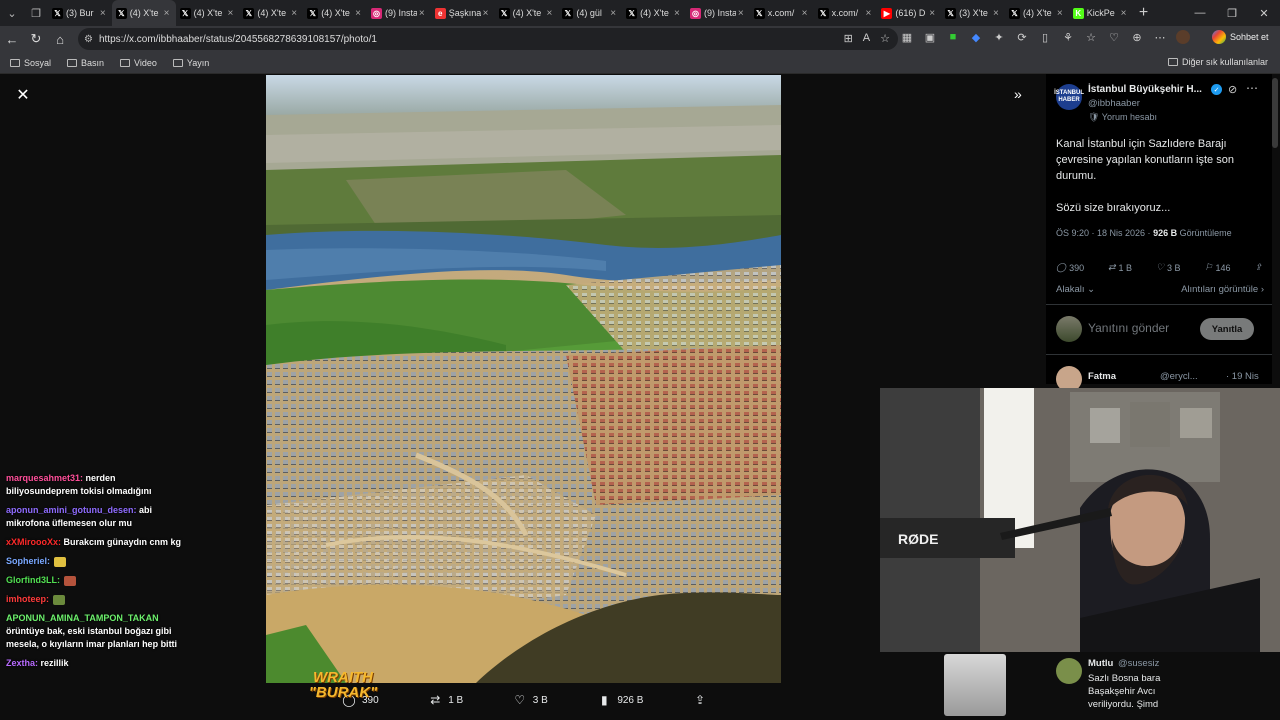 The image size is (1280, 720). Describe the element at coordinates (1252, 88) in the screenshot. I see `more-options-icon: ⋯` at that location.